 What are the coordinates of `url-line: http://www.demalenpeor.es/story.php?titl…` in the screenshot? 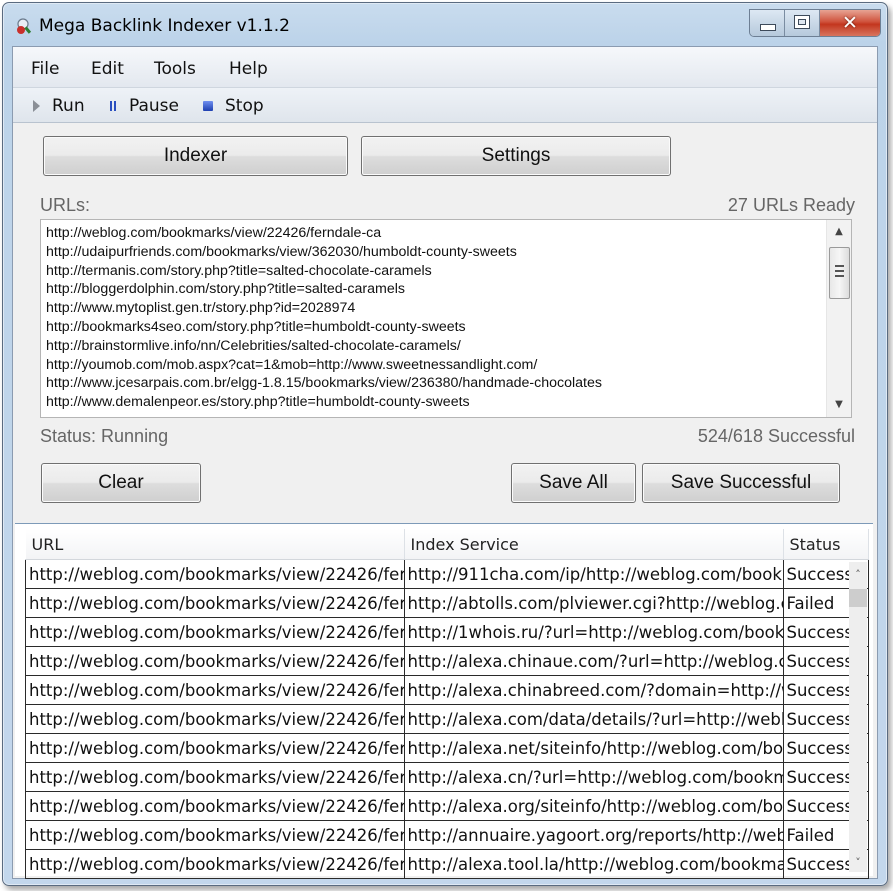 It's located at (258, 402).